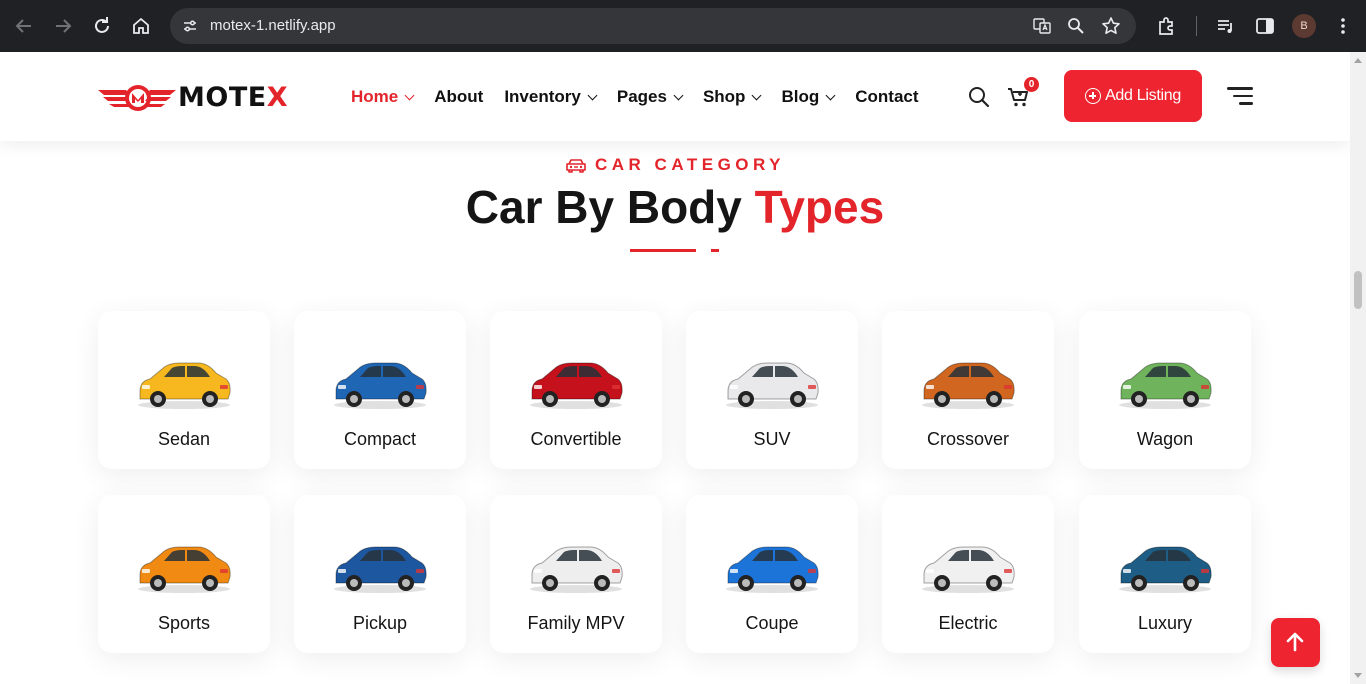 This screenshot has width=1366, height=684. Describe the element at coordinates (675, 165) in the screenshot. I see `section-eyebrow: CAR CATEGORY` at that location.